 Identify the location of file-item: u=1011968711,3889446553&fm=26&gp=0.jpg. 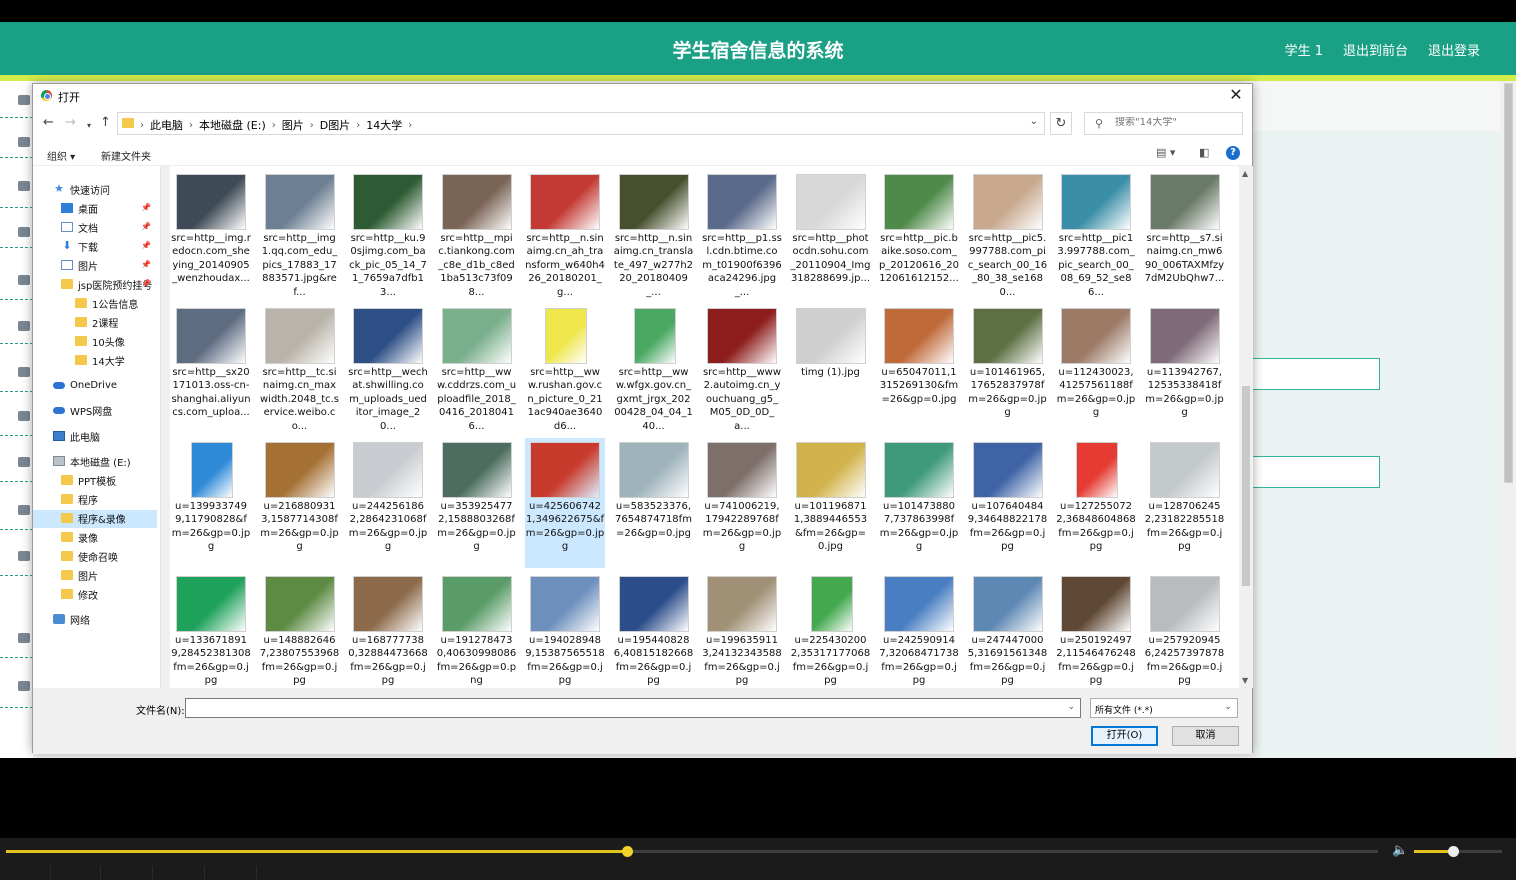
(831, 503).